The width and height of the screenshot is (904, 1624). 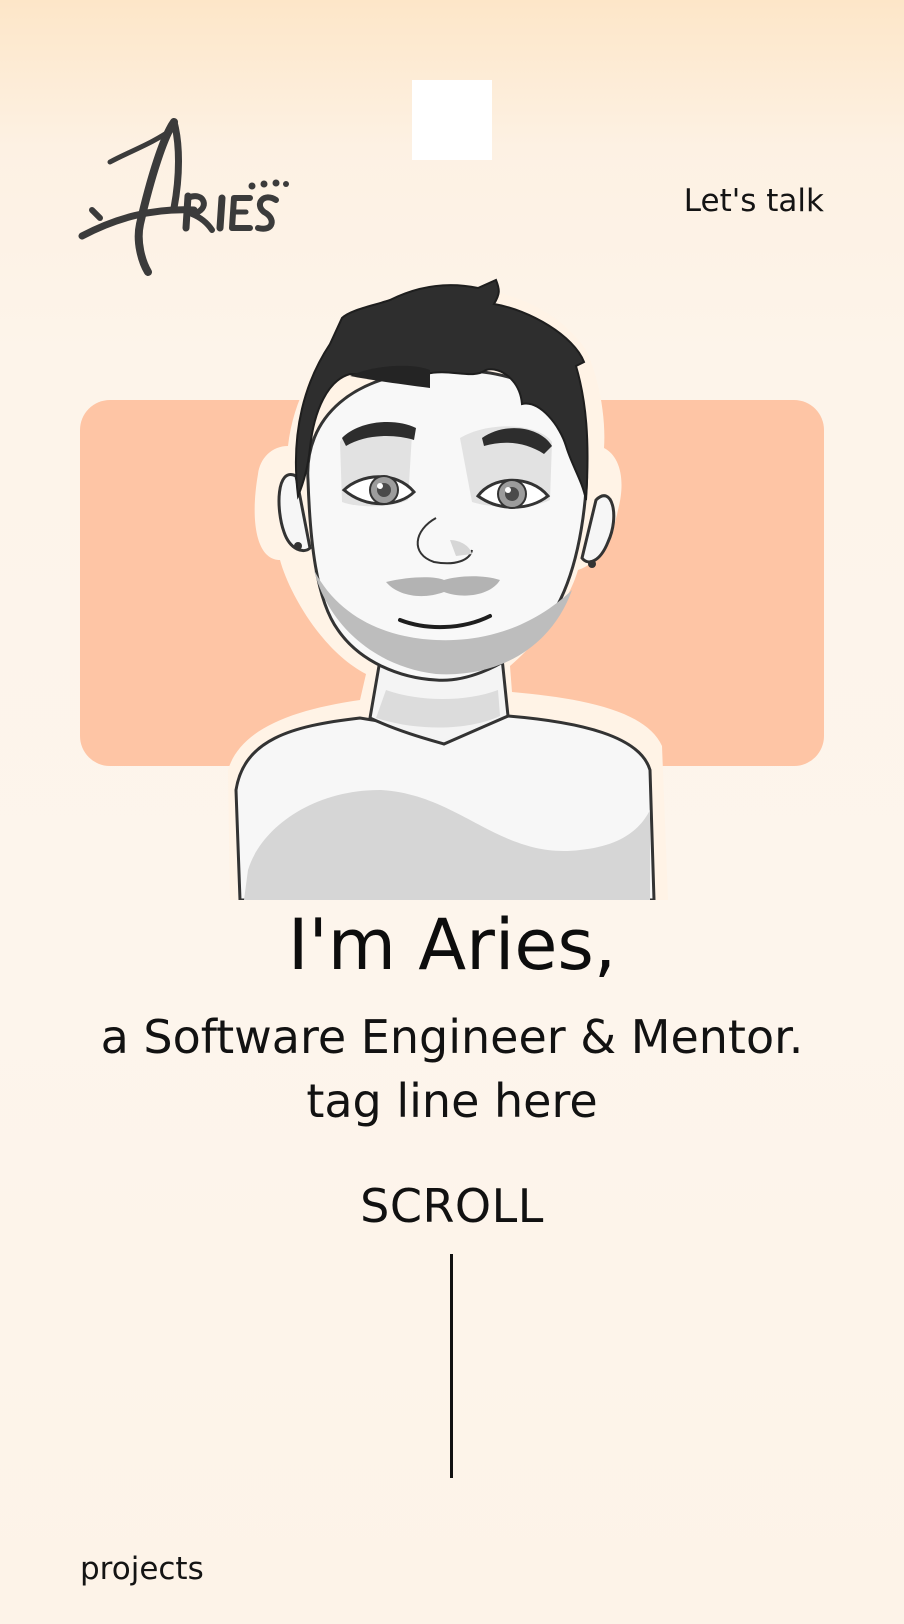 What do you see at coordinates (452, 1206) in the screenshot?
I see `scroll-label: SCROLL` at bounding box center [452, 1206].